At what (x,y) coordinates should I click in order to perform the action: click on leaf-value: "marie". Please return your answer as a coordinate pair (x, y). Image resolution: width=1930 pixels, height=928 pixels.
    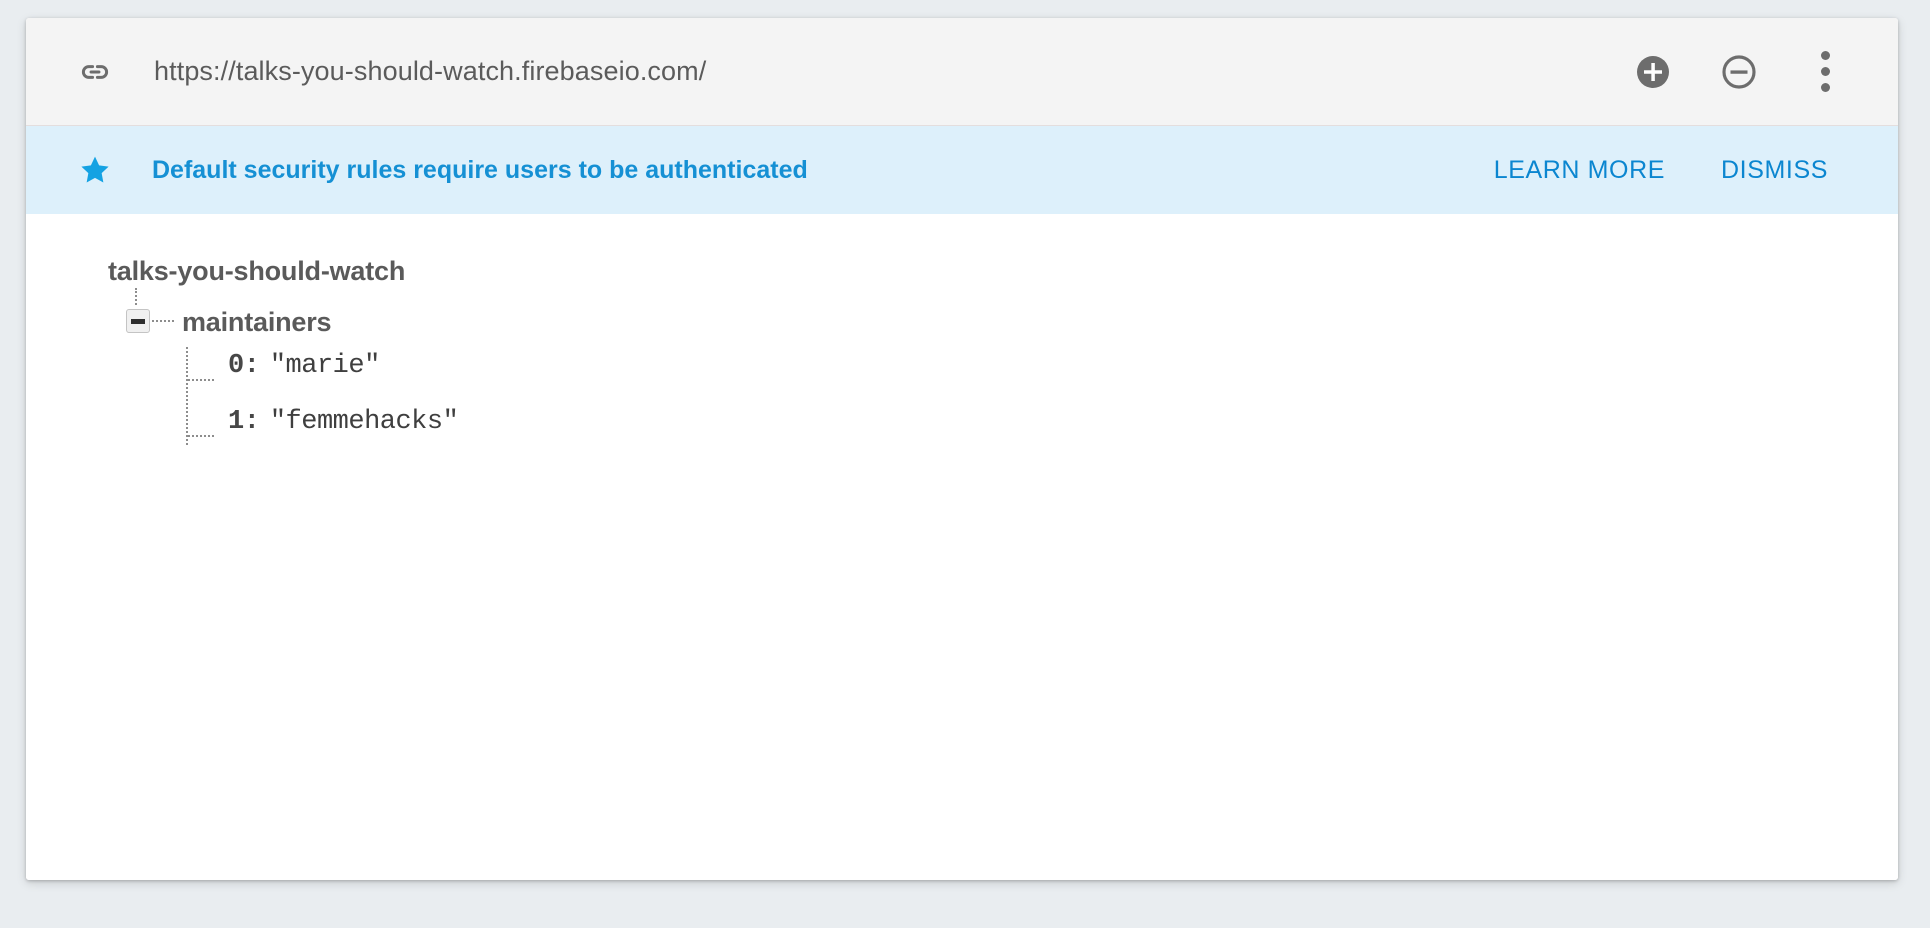
    Looking at the image, I should click on (325, 366).